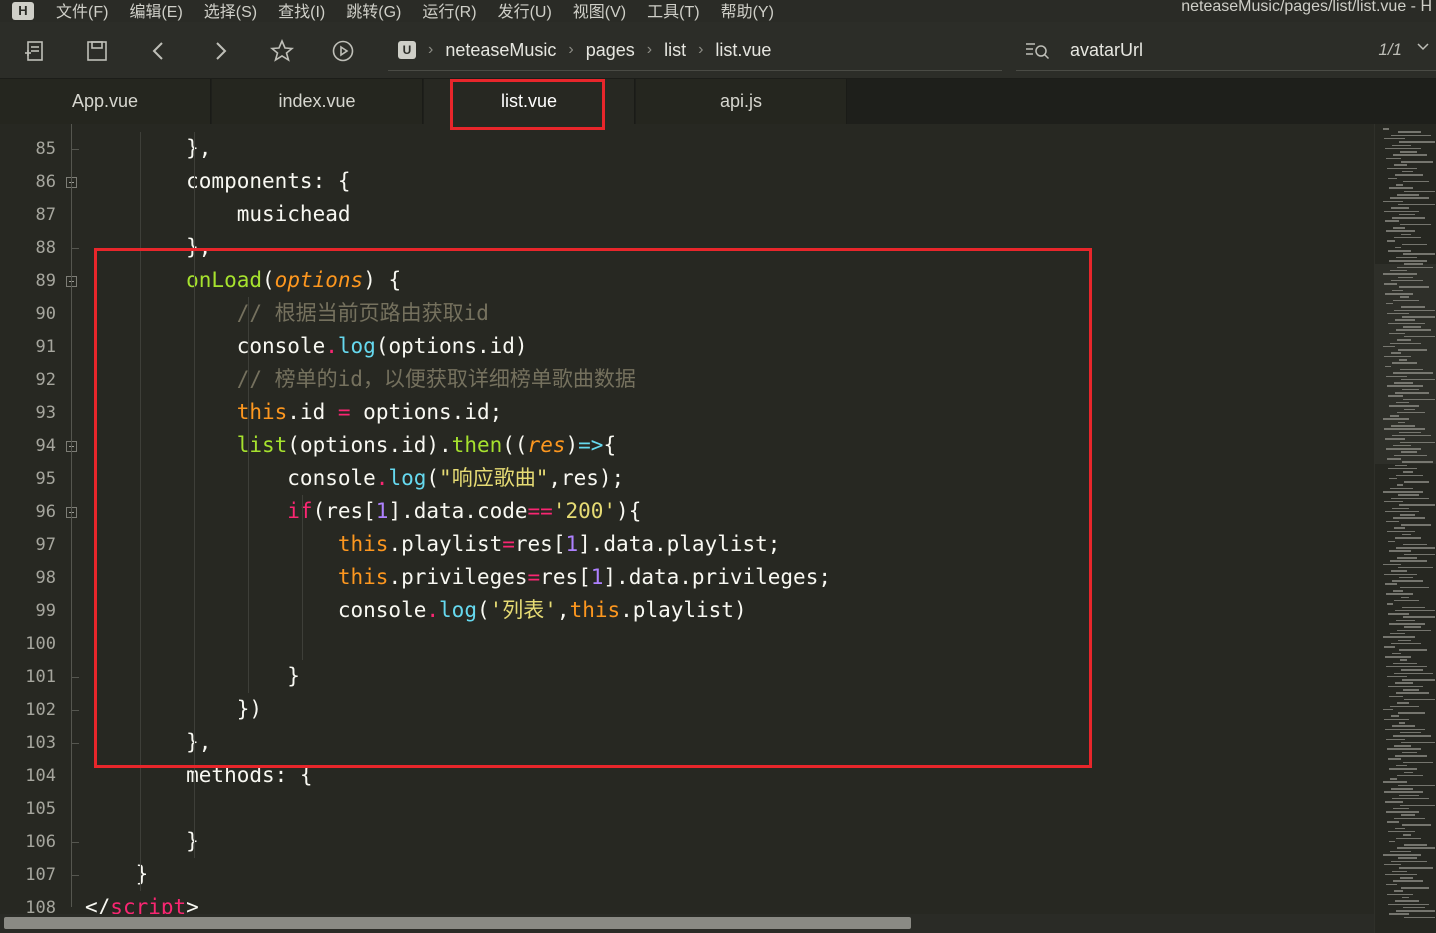 The width and height of the screenshot is (1436, 933). Describe the element at coordinates (363, 511) in the screenshot. I see `code-line: if(res[1].data.code=='200'){` at that location.